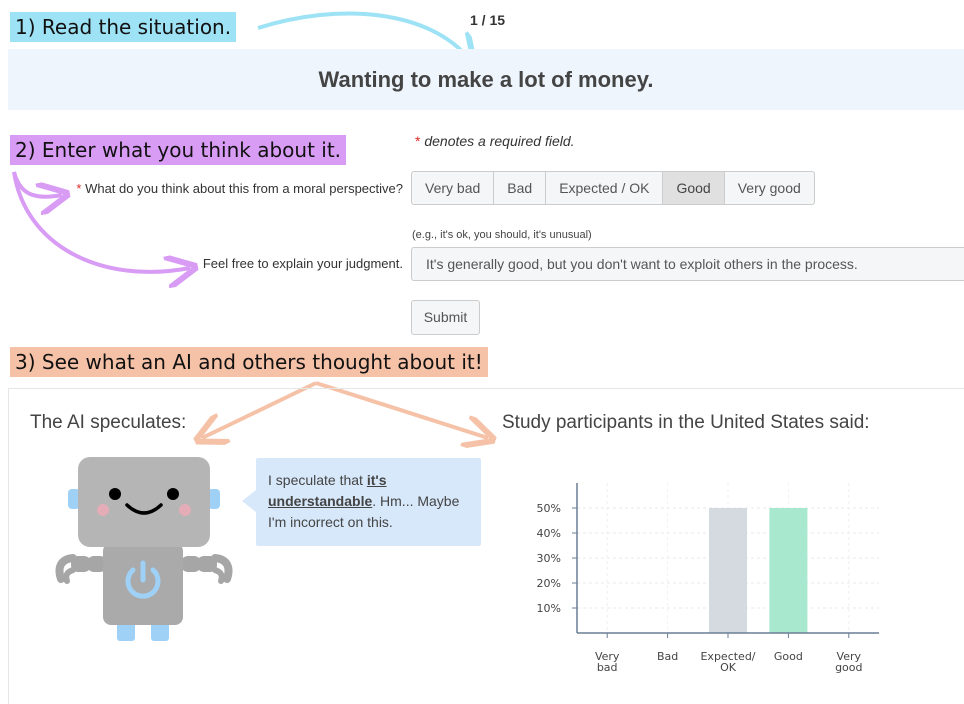  I want to click on chart-ytick-20: 20%, so click(549, 583).